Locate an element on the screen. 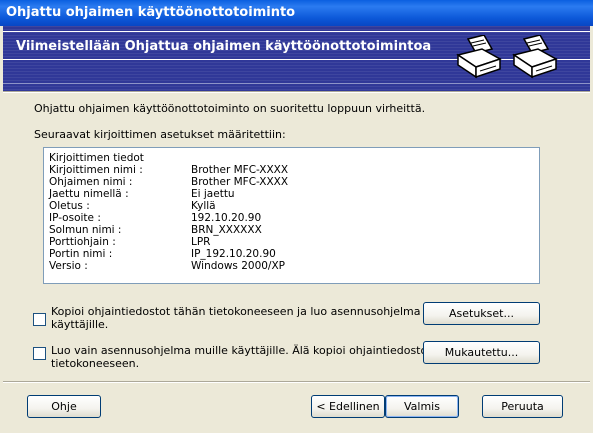  finish-button: Valmis is located at coordinates (422, 406).